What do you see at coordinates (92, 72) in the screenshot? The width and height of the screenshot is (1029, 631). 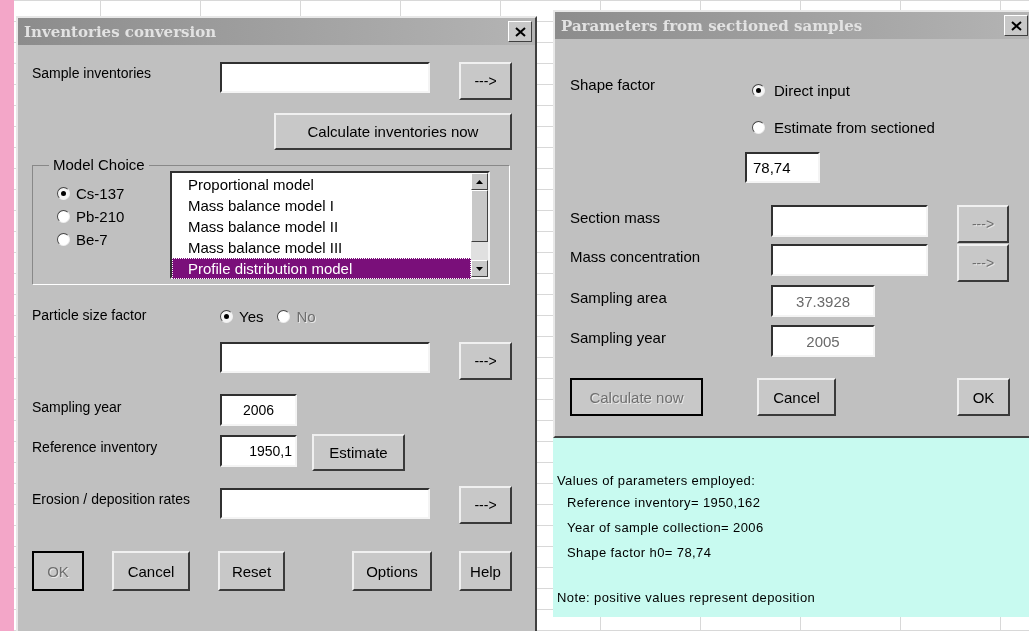 I see `field-label: Sample inventories` at bounding box center [92, 72].